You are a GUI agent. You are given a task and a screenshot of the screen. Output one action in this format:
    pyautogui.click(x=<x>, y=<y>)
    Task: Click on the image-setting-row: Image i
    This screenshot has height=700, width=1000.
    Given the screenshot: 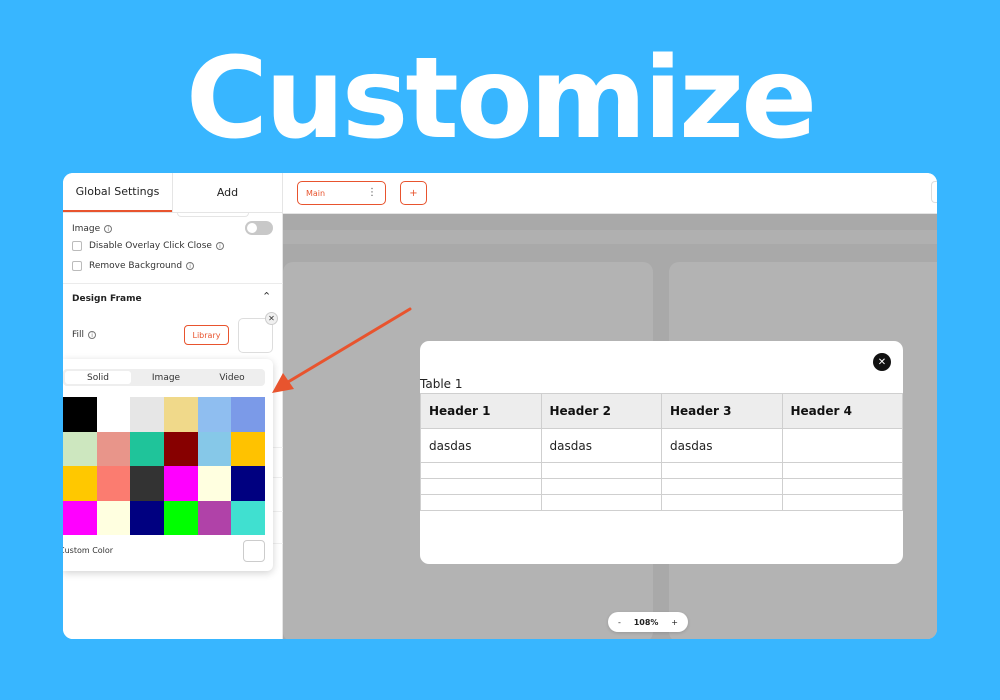 What is the action you would take?
    pyautogui.click(x=92, y=229)
    